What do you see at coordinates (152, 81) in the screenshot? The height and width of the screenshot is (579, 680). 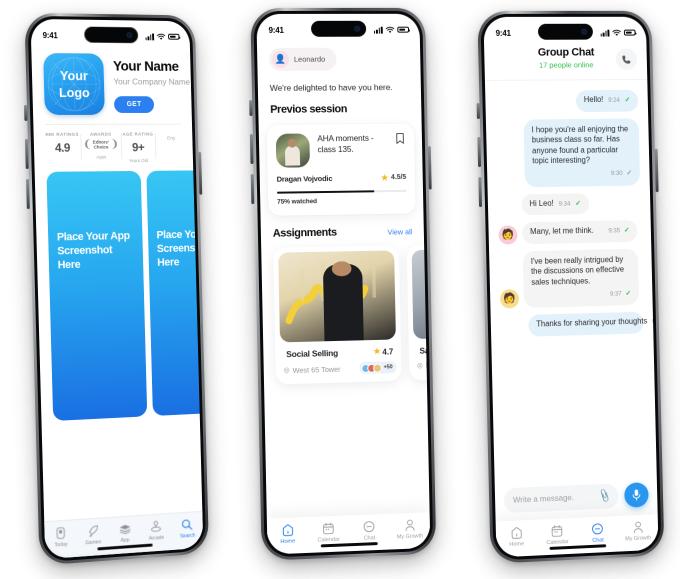 I see `app-company: Your Company Name` at bounding box center [152, 81].